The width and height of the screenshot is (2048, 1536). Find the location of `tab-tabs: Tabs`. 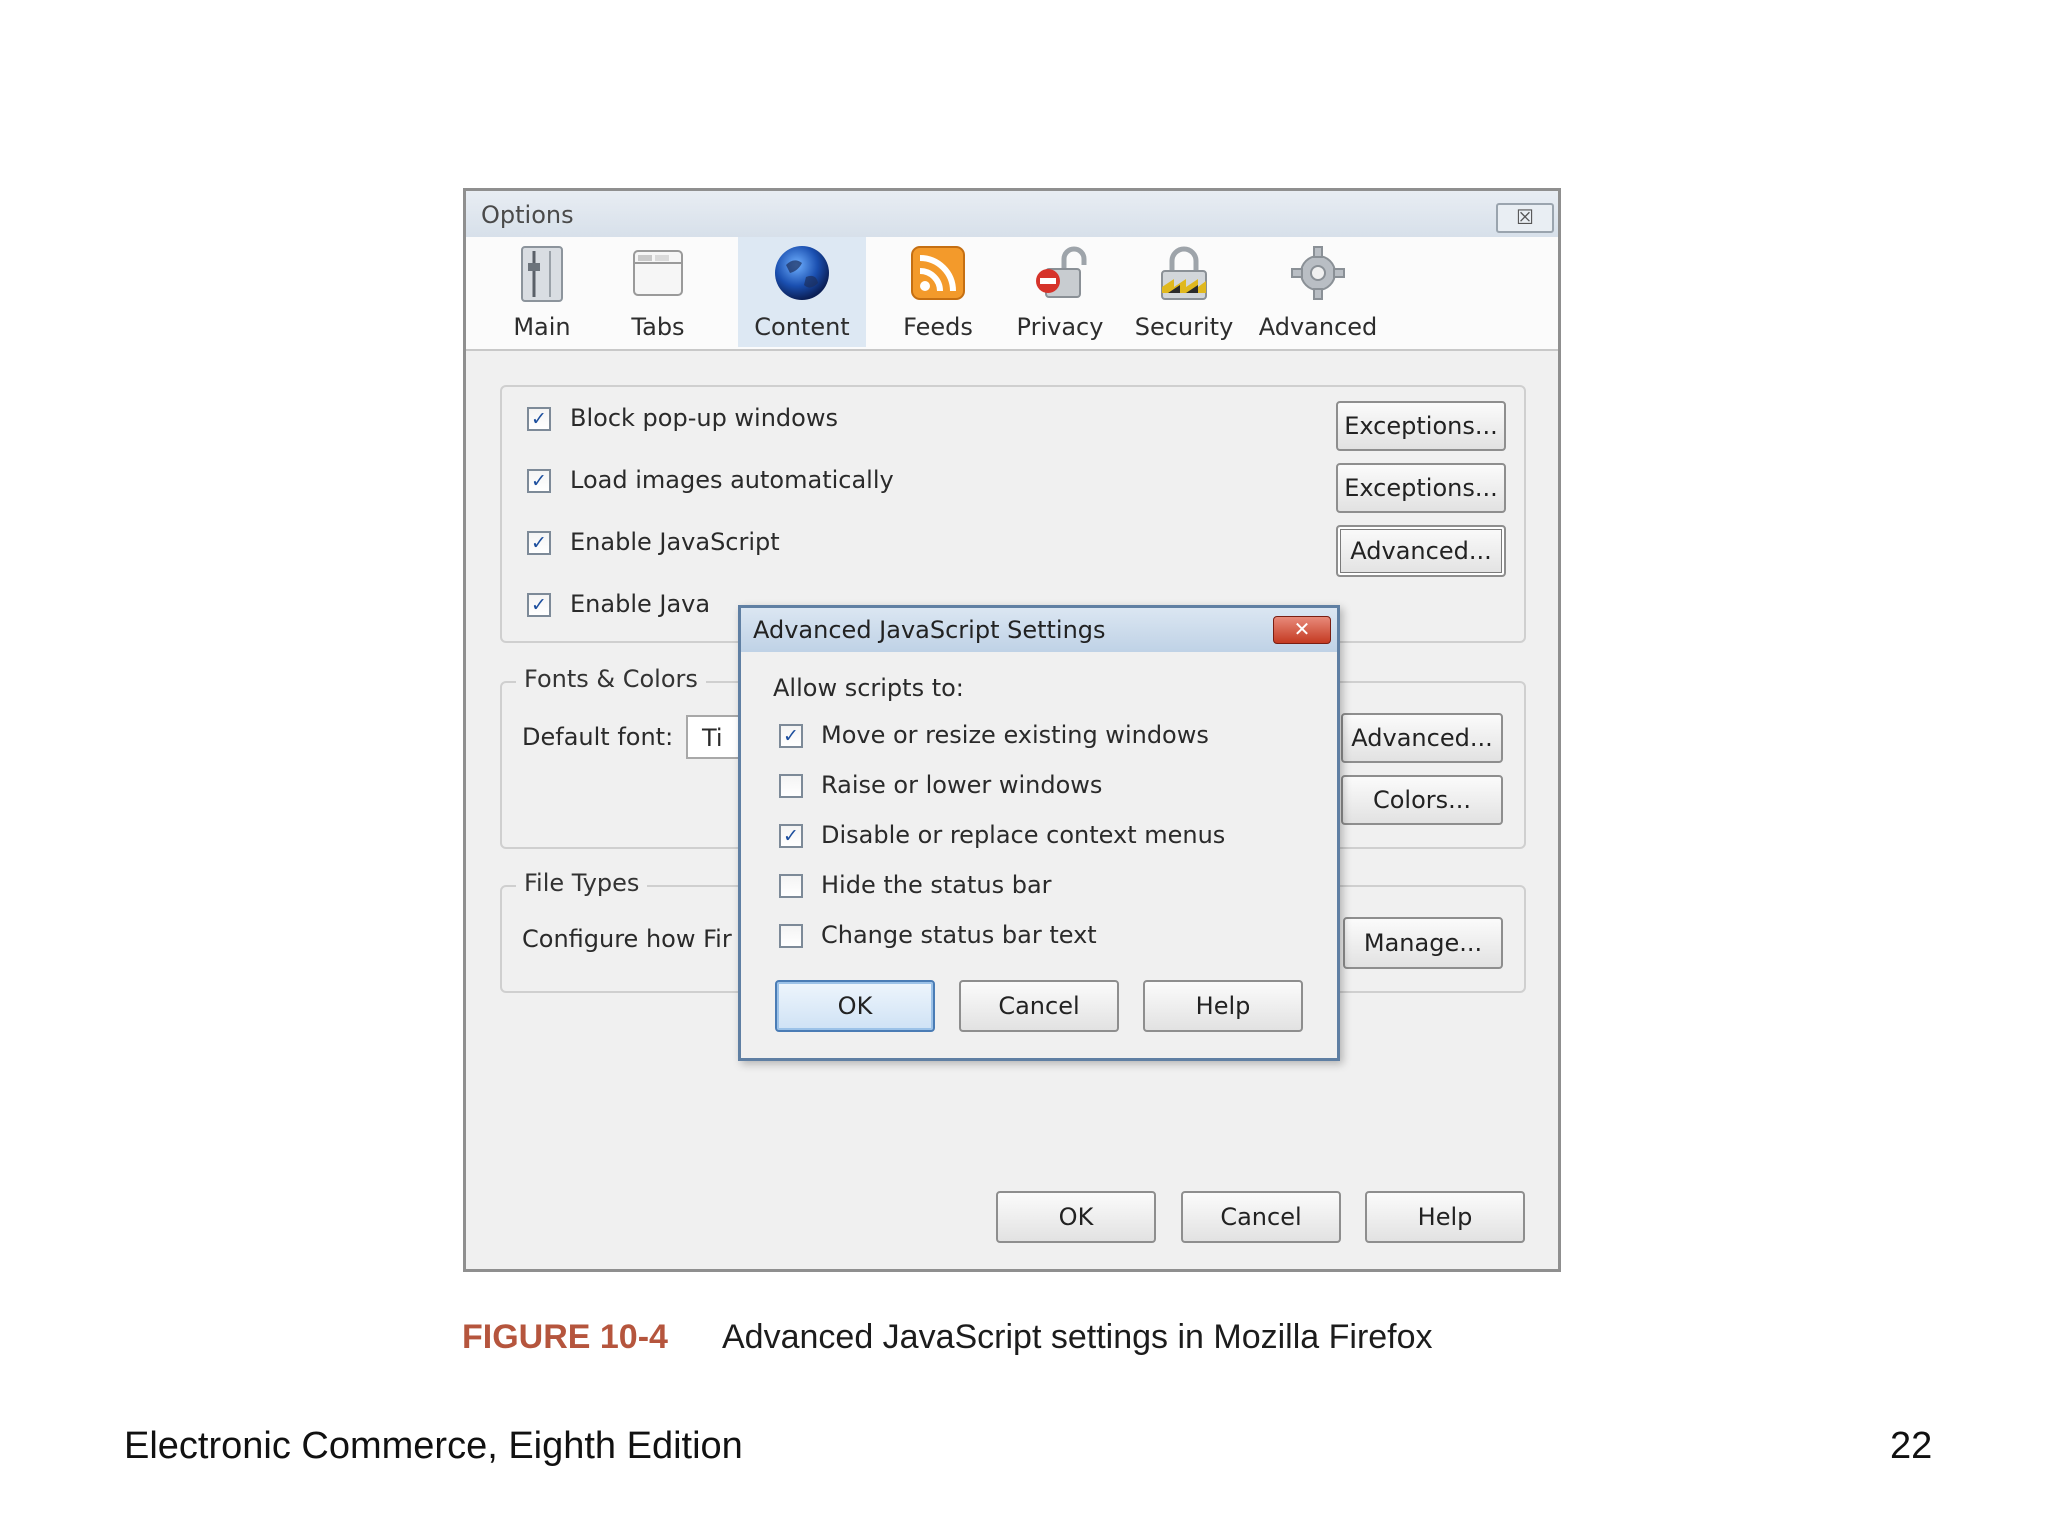

tab-tabs: Tabs is located at coordinates (658, 292).